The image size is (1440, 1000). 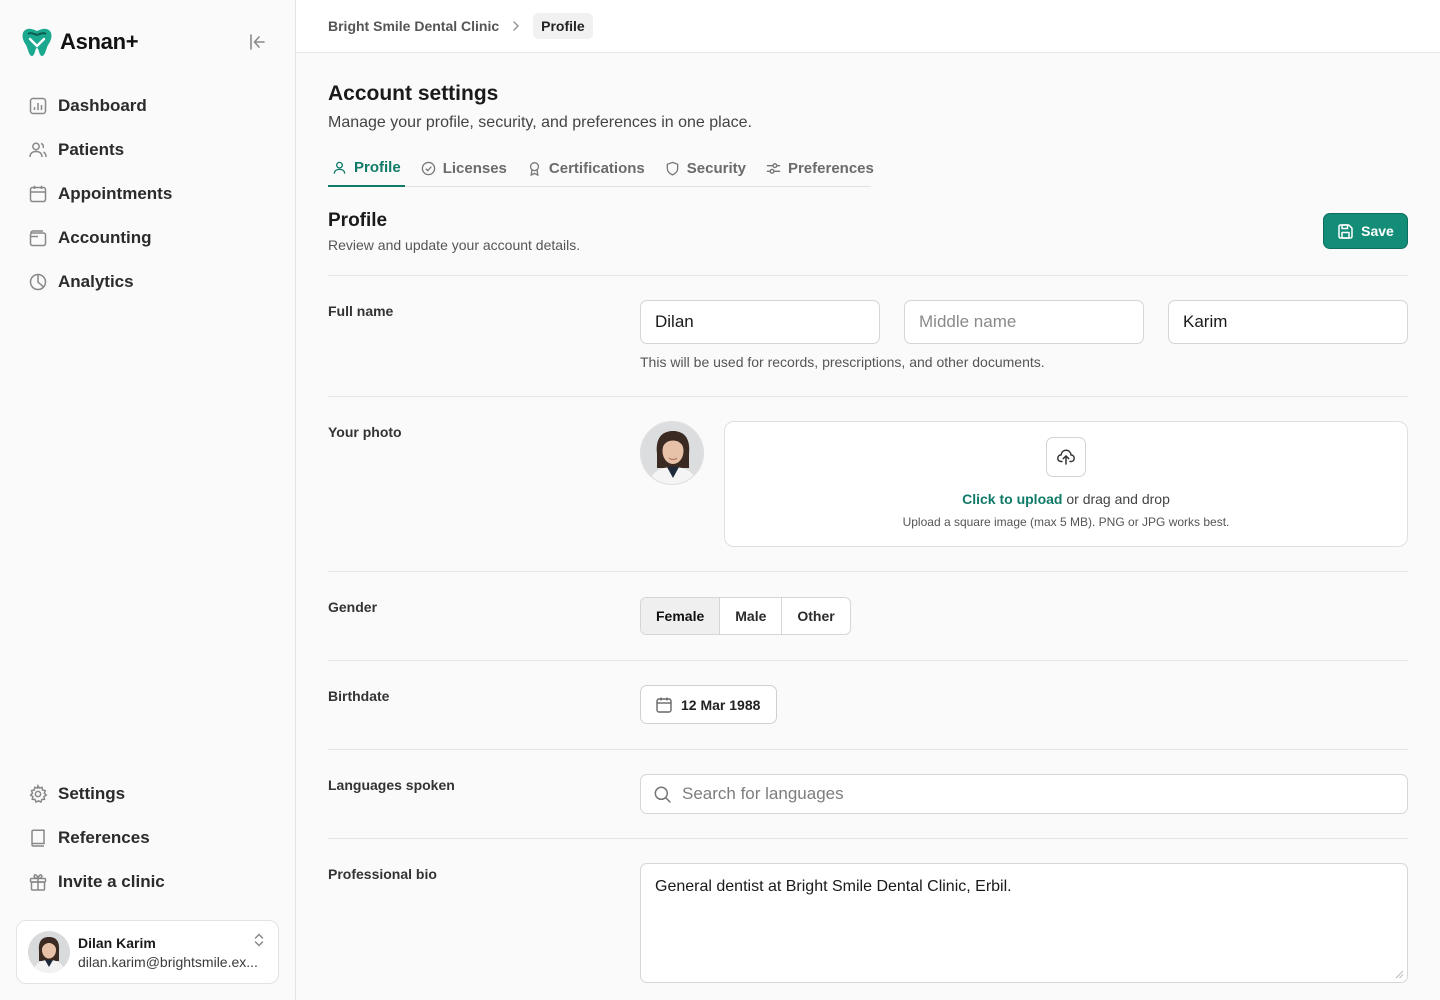 I want to click on tab-licenses: Licenses, so click(x=464, y=168).